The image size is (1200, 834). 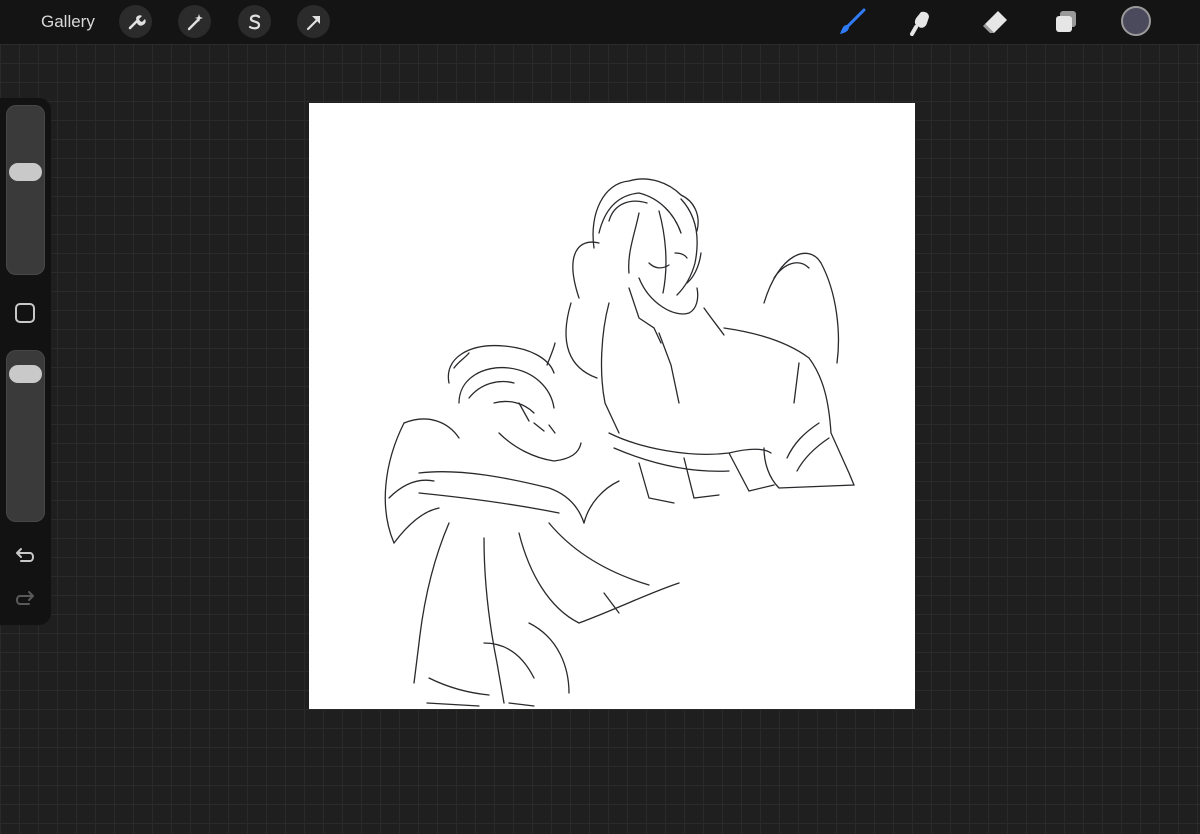 What do you see at coordinates (25, 373) in the screenshot?
I see `brush-opacity-thumb` at bounding box center [25, 373].